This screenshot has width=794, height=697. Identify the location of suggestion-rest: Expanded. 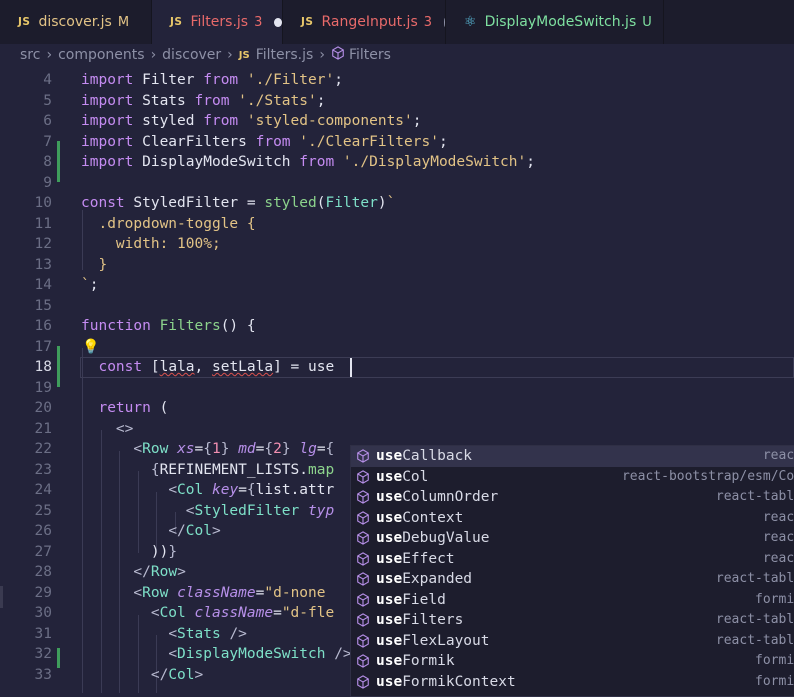
(437, 579).